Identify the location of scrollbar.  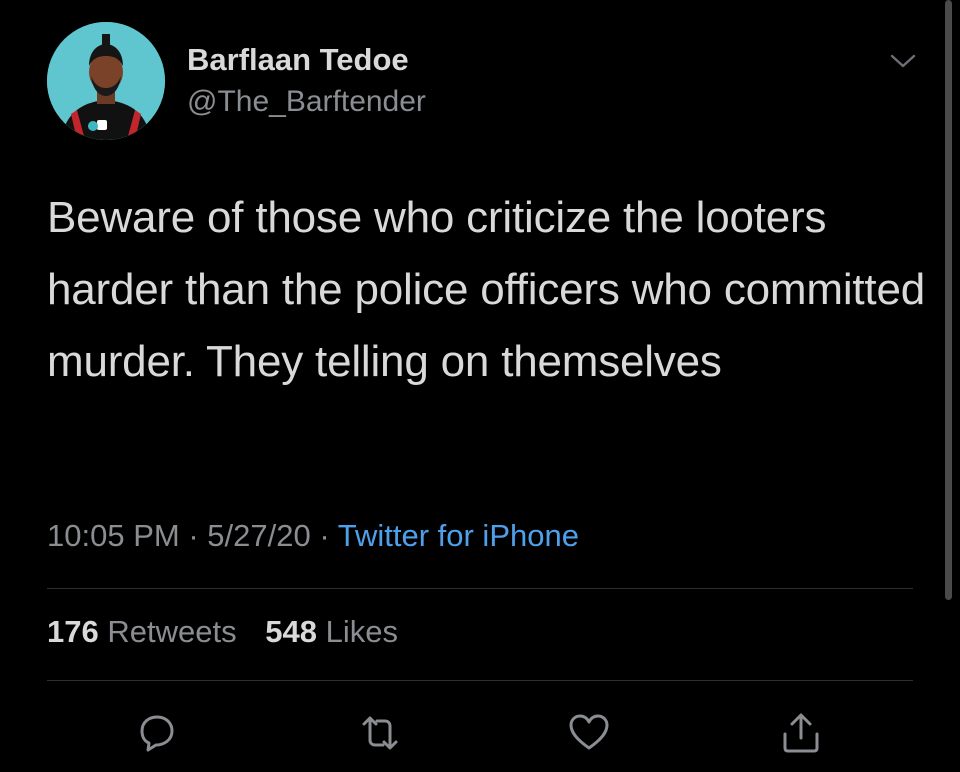
(948, 300).